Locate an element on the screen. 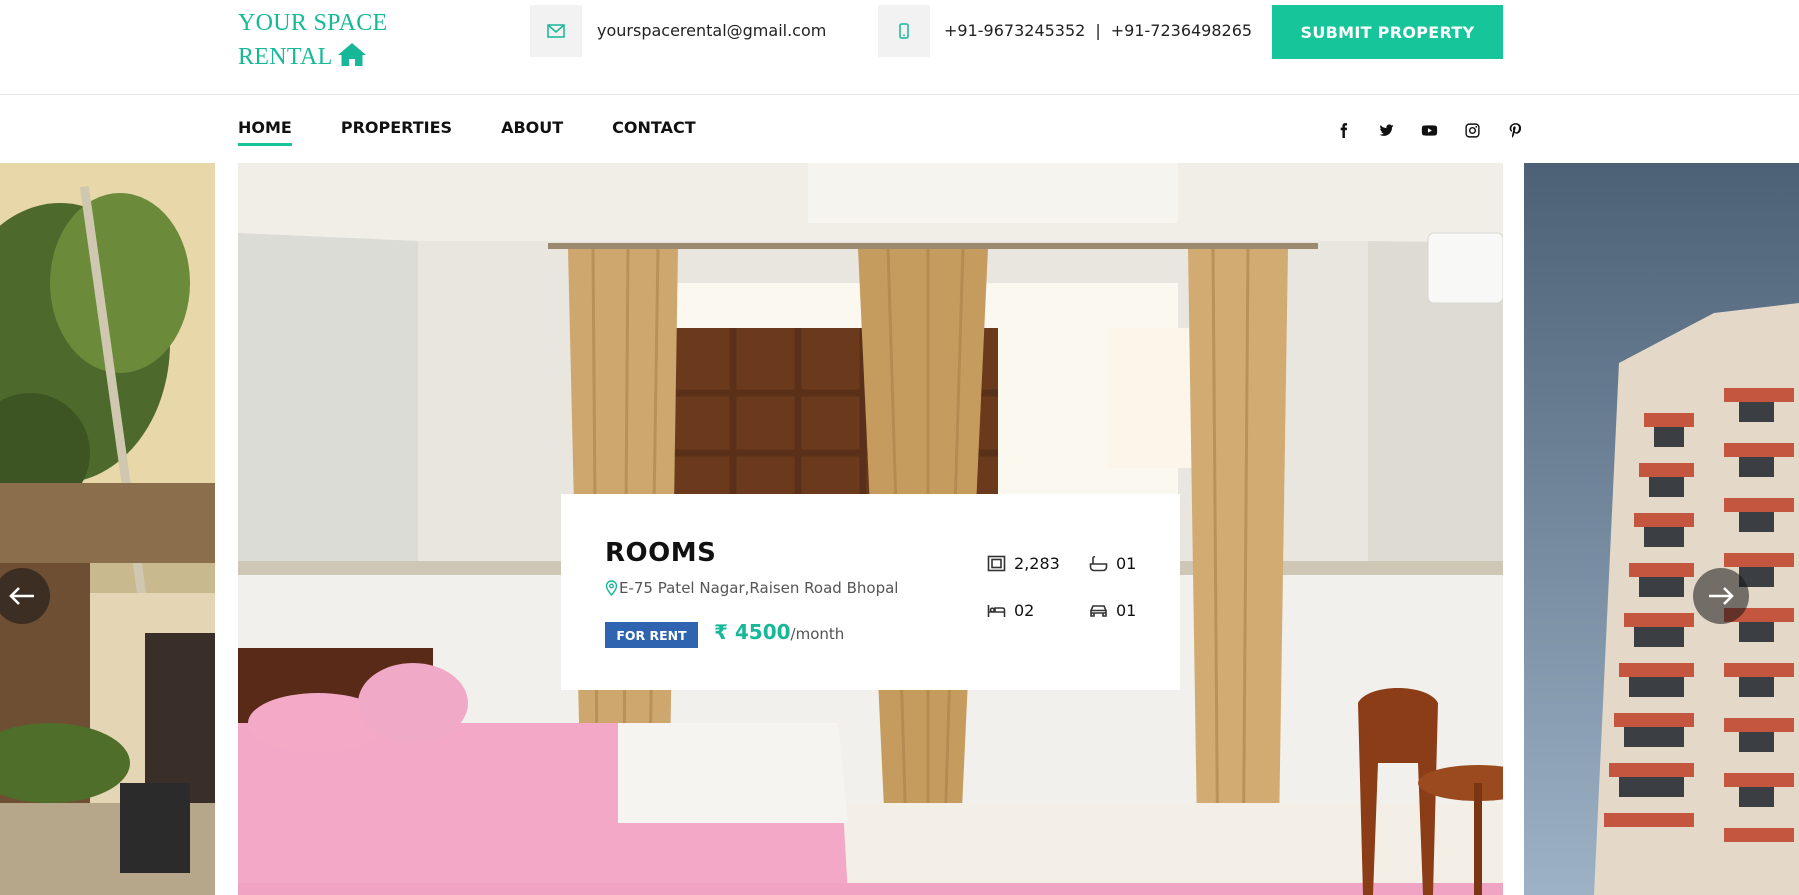  nav-item-properties: PROPERTIES is located at coordinates (396, 132).